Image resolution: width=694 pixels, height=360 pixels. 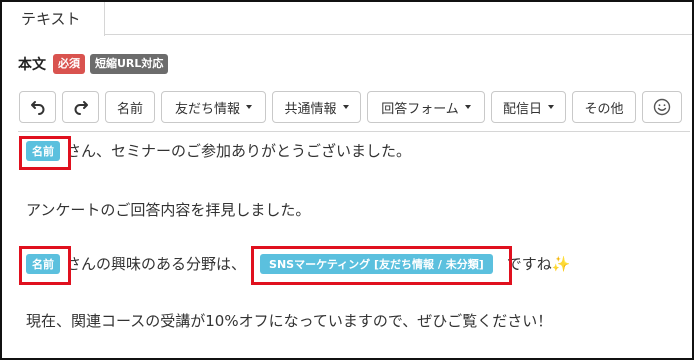 I want to click on message-text: アンケートのご回答内容を拝見しました。, so click(x=168, y=210).